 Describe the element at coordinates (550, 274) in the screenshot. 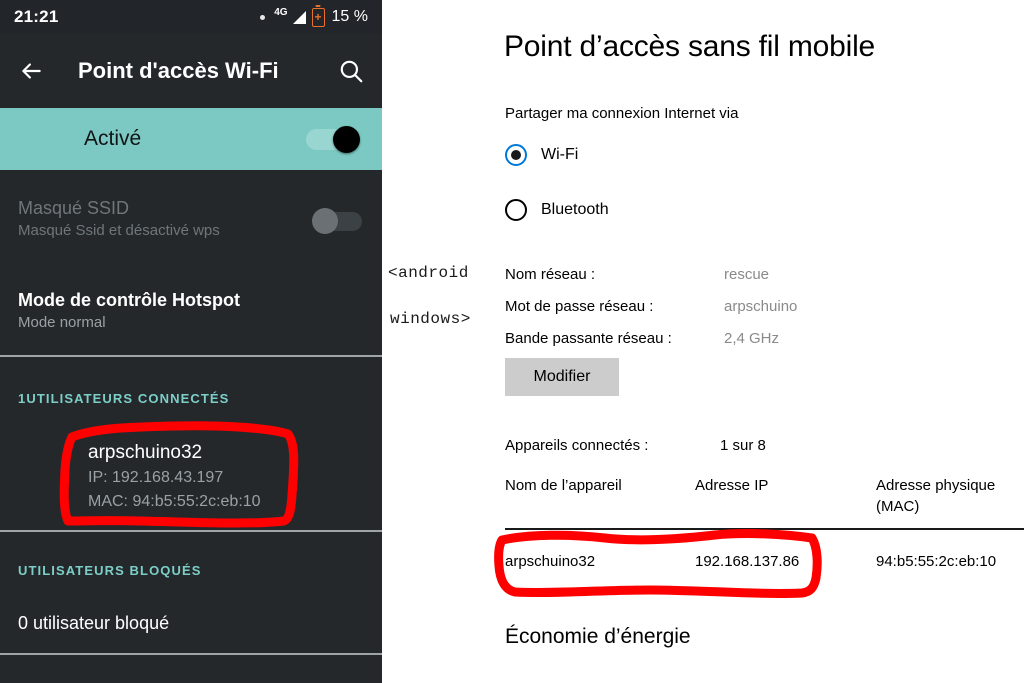

I see `network-name-label: Nom réseau :` at that location.